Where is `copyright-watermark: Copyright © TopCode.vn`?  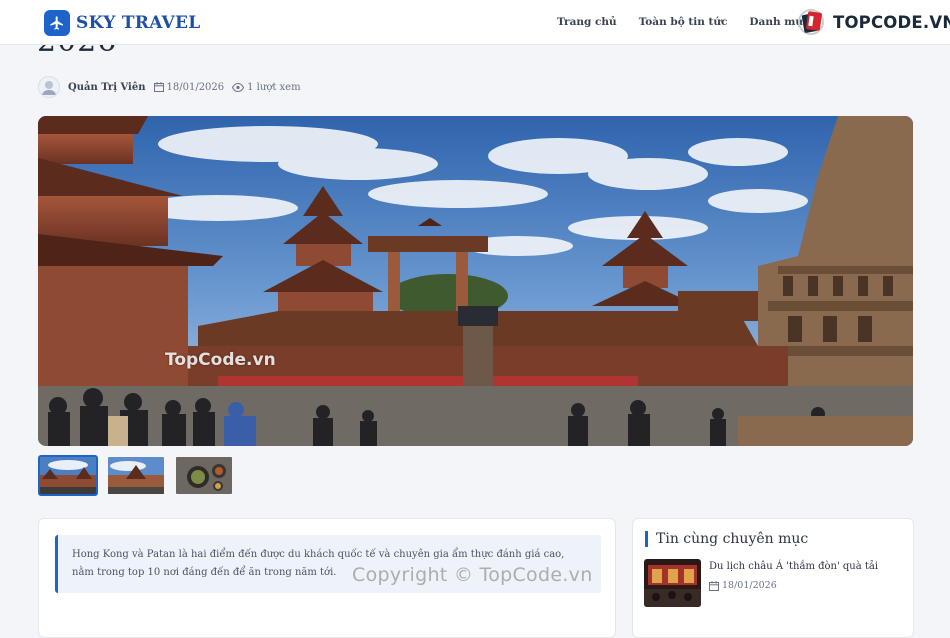 copyright-watermark: Copyright © TopCode.vn is located at coordinates (472, 575).